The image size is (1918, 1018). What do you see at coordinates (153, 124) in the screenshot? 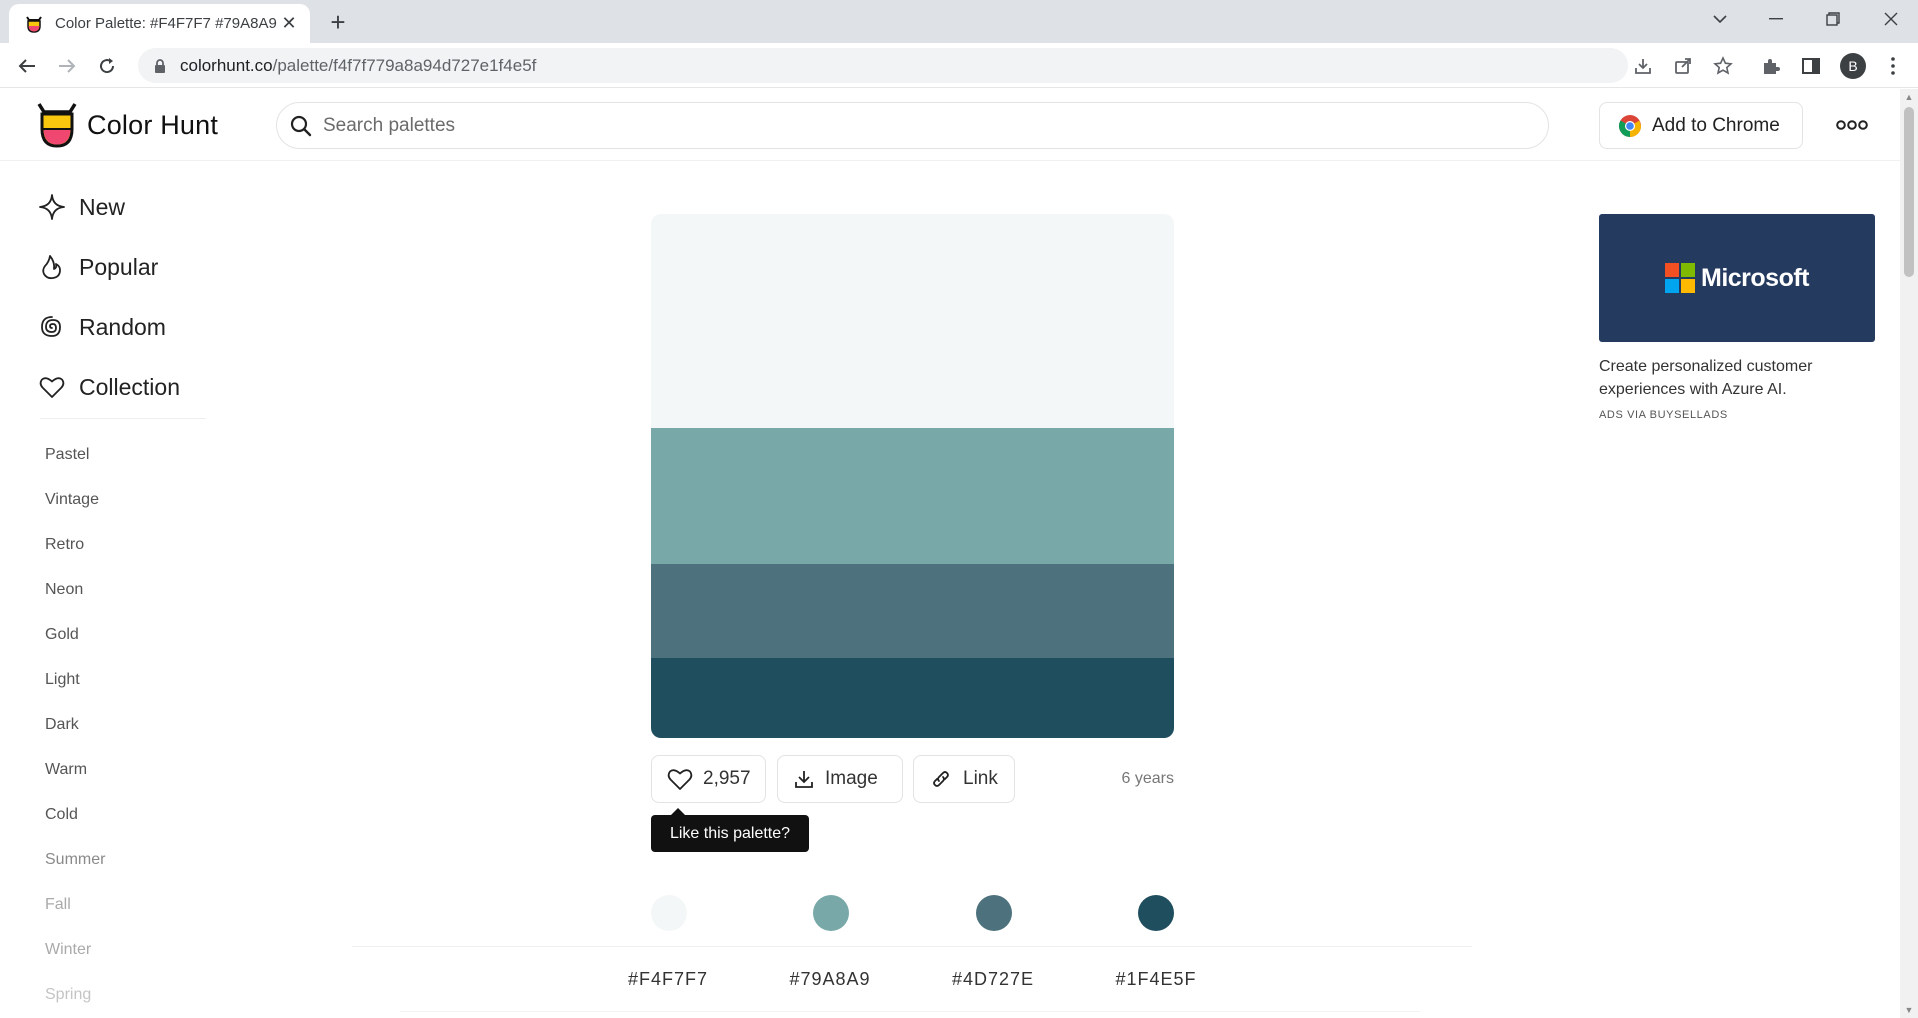
I see `logo-text: Color Hunt` at bounding box center [153, 124].